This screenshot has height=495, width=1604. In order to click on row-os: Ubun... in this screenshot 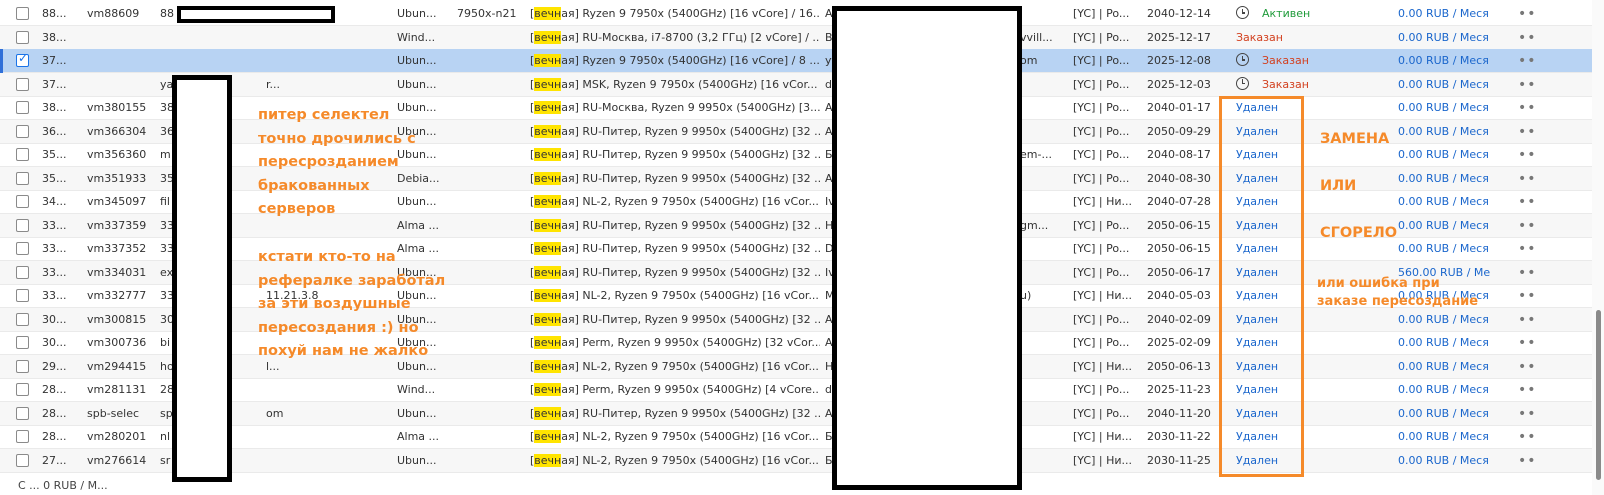, I will do `click(417, 460)`.